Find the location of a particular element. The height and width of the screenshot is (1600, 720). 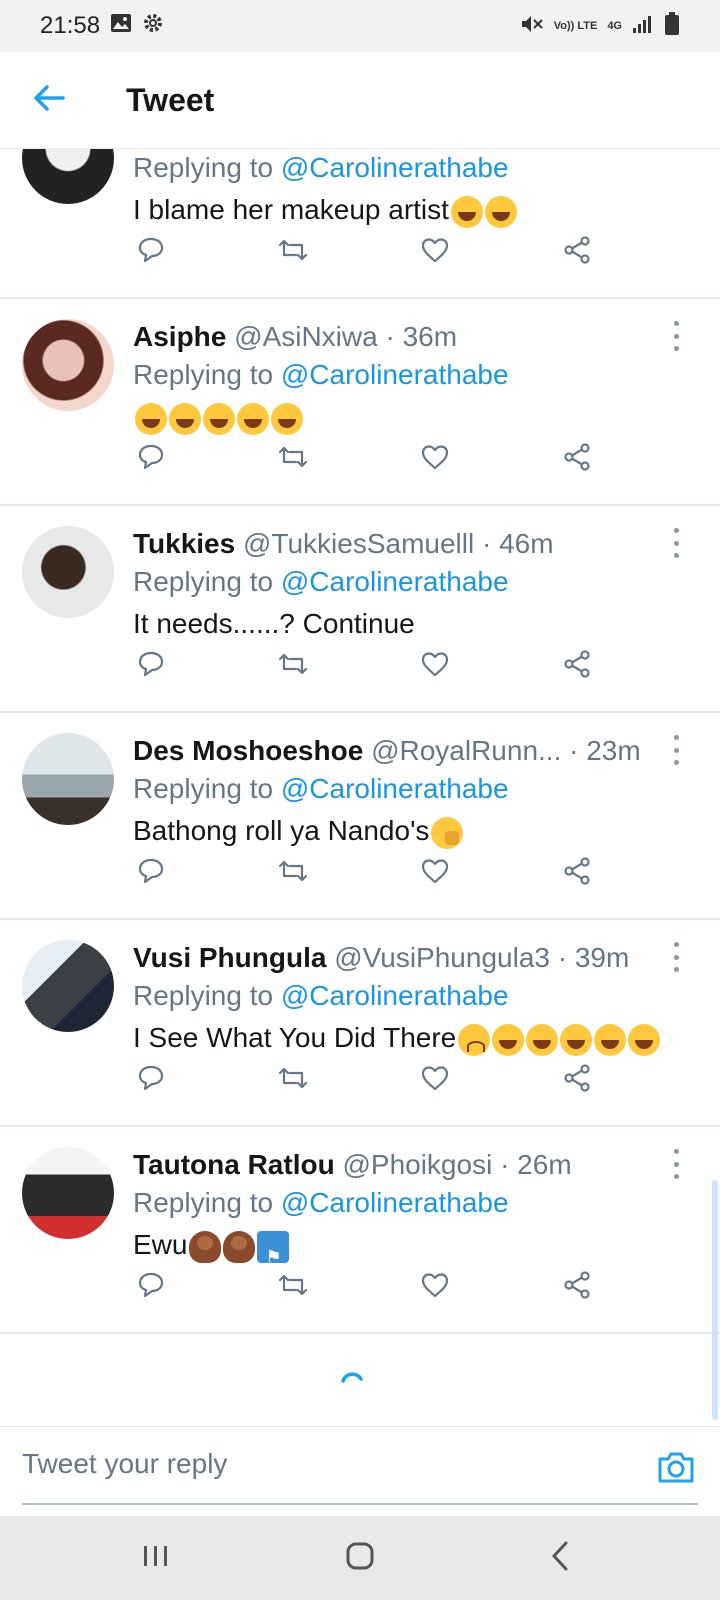

tweet-header: Asiphe @AsiNxiwa · 36m is located at coordinates (401, 337).